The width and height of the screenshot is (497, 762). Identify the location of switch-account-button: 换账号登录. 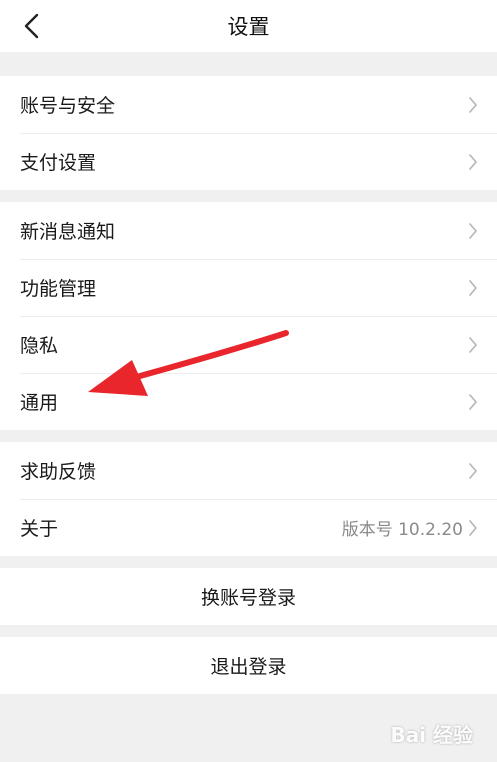
(248, 596).